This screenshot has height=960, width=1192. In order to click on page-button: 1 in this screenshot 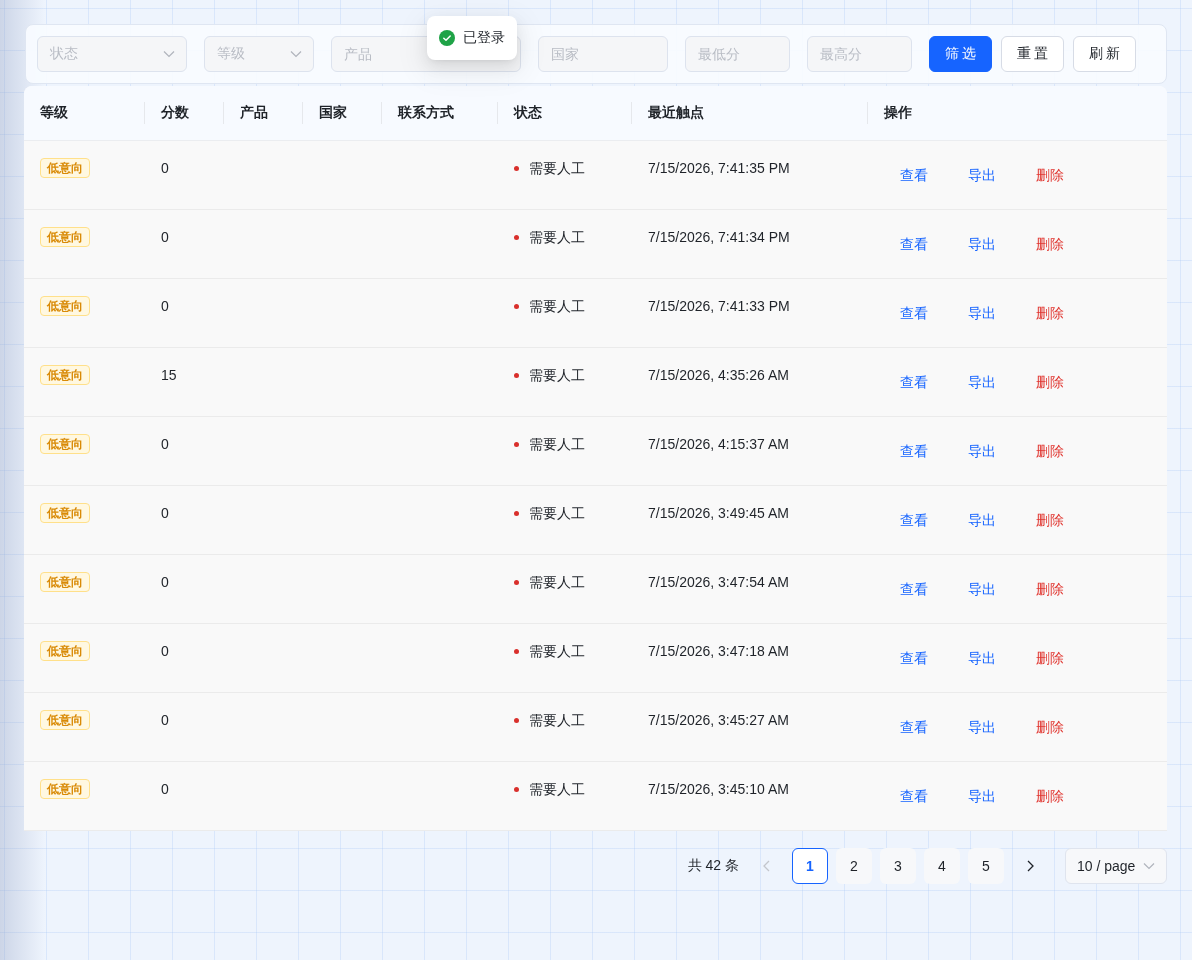, I will do `click(810, 866)`.